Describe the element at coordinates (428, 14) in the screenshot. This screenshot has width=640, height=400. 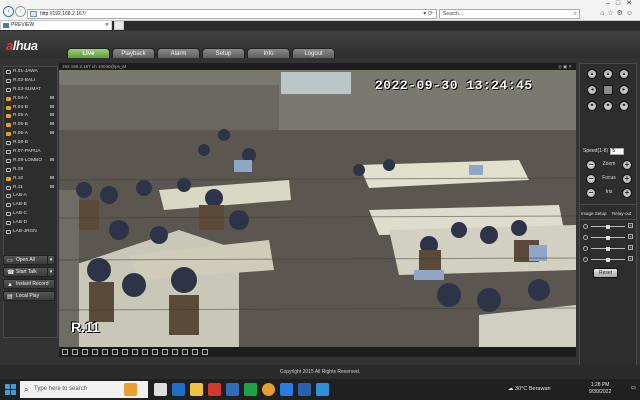
I see `refresh-icon: ▾ ⟳` at that location.